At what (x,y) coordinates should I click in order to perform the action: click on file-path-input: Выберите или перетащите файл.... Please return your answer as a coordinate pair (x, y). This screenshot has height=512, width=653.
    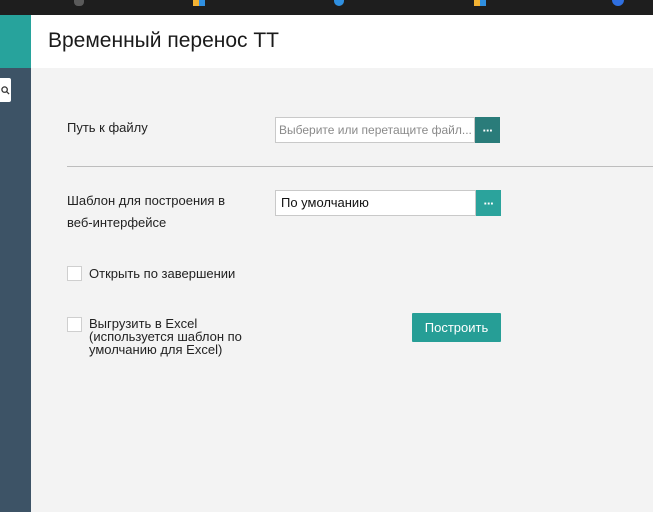
    Looking at the image, I should click on (375, 130).